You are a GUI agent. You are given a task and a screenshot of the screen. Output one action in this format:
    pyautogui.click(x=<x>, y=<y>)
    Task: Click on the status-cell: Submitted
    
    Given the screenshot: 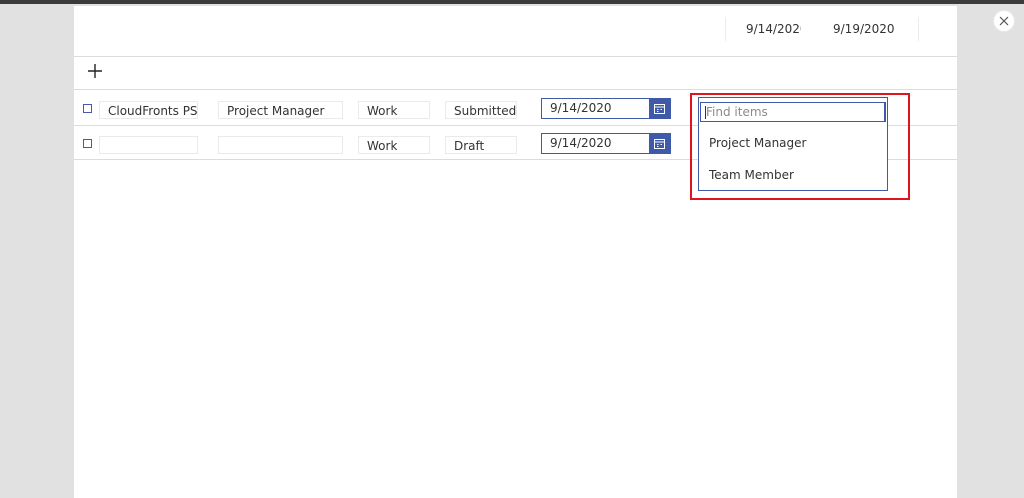 What is the action you would take?
    pyautogui.click(x=481, y=110)
    